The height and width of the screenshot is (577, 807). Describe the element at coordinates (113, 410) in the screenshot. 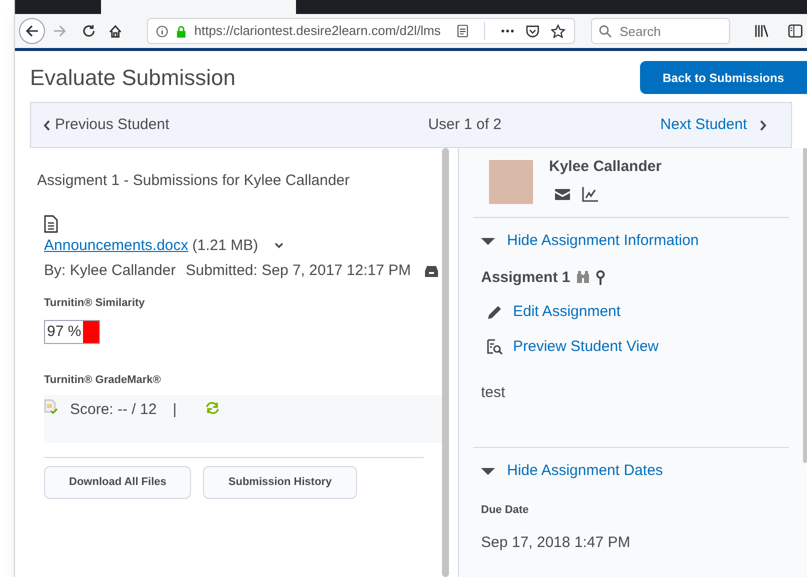

I see `grademark-score: Score: -- / 12` at that location.